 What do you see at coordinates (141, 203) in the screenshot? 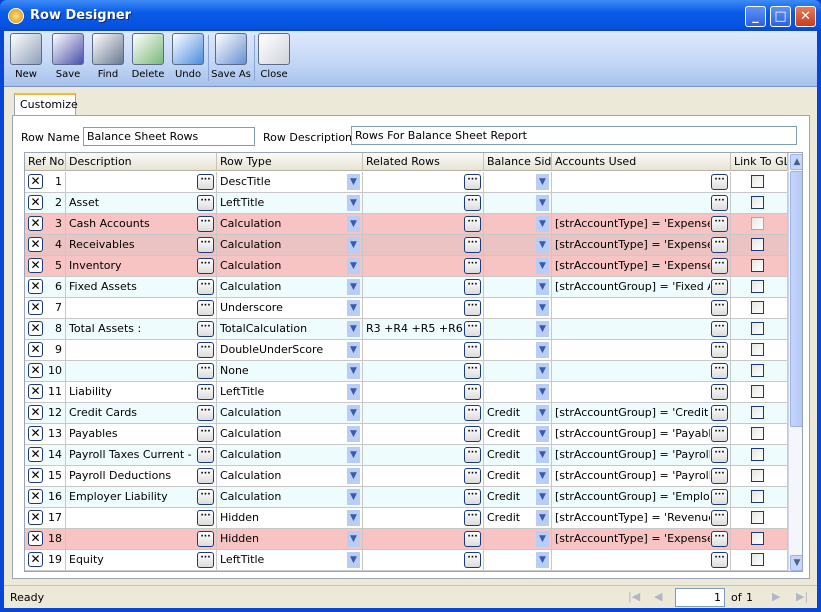
I see `description-cell: Asset ···` at bounding box center [141, 203].